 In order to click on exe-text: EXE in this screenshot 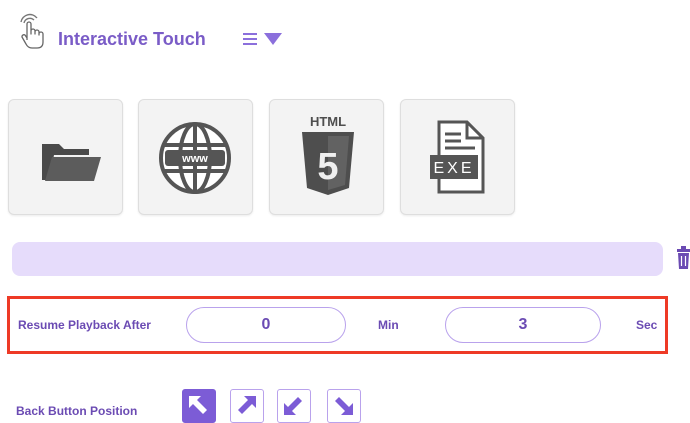, I will do `click(453, 168)`.